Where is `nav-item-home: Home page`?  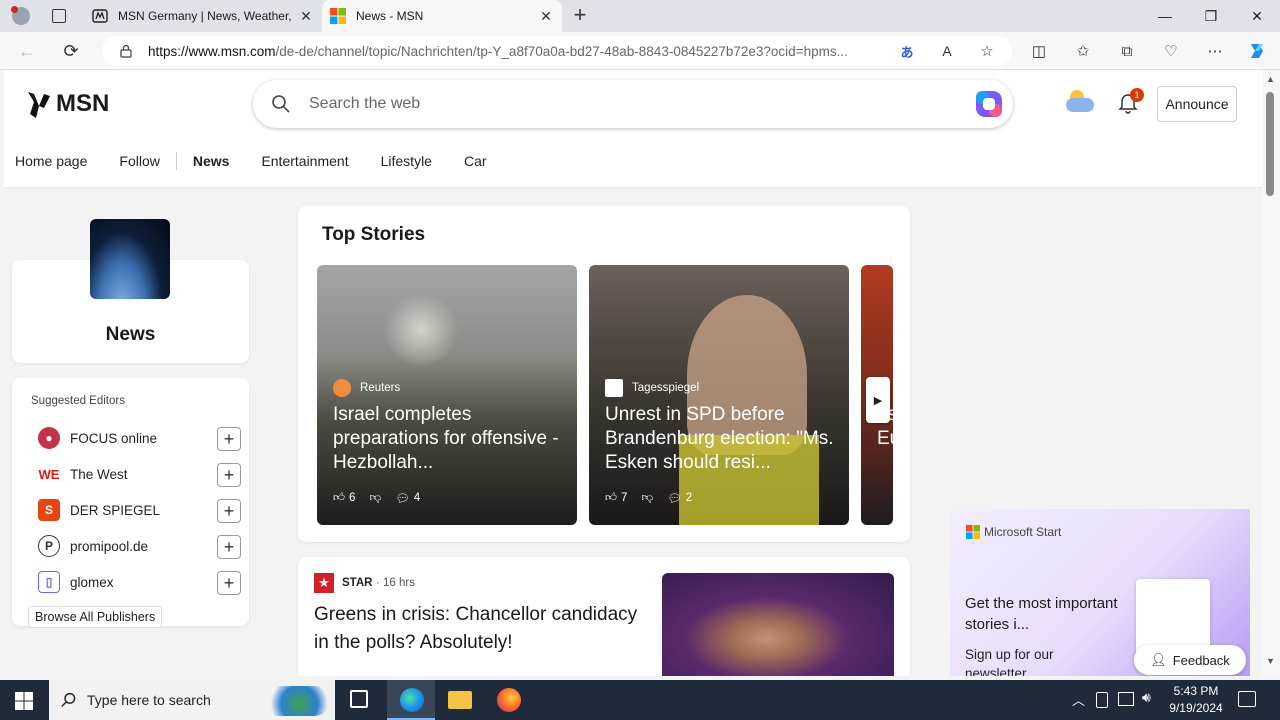 nav-item-home: Home page is located at coordinates (51, 161).